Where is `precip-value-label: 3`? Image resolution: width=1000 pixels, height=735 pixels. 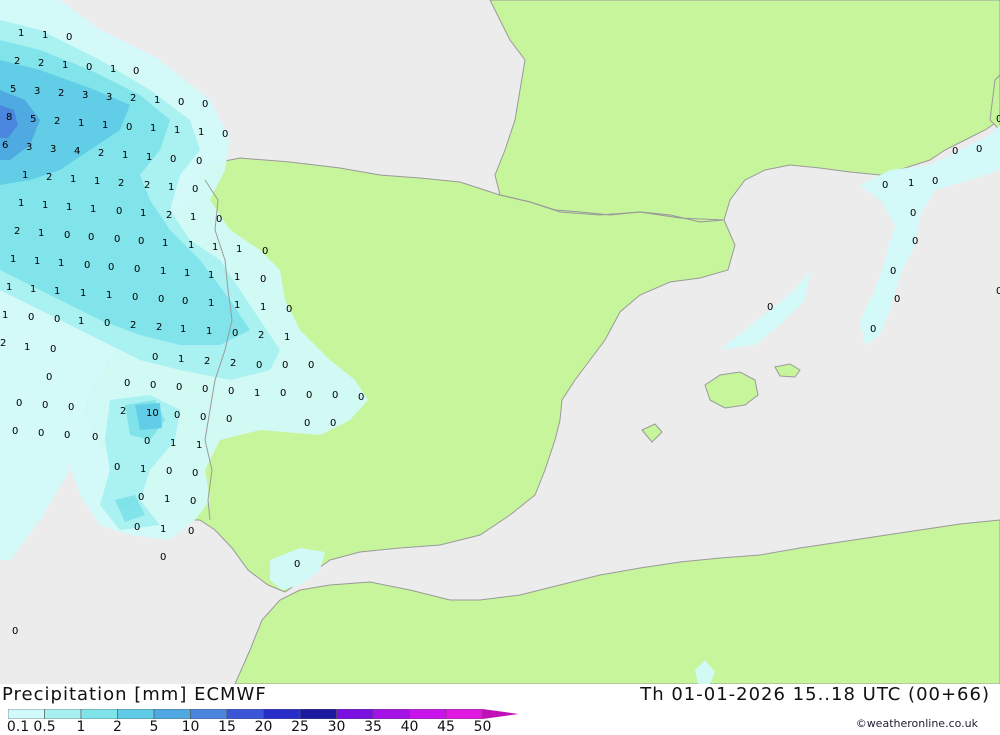 precip-value-label: 3 is located at coordinates (85, 95).